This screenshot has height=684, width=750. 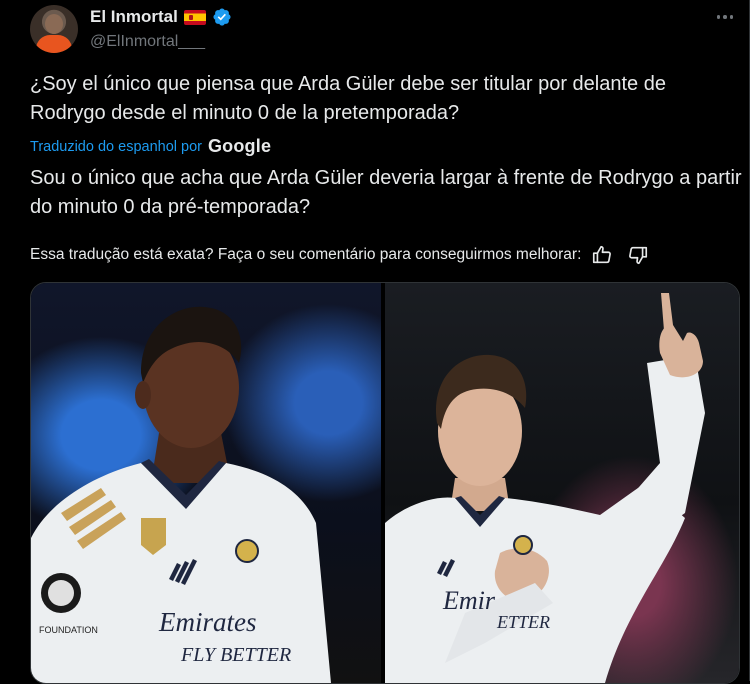 I want to click on author-display-name: El Inmortal, so click(x=134, y=17).